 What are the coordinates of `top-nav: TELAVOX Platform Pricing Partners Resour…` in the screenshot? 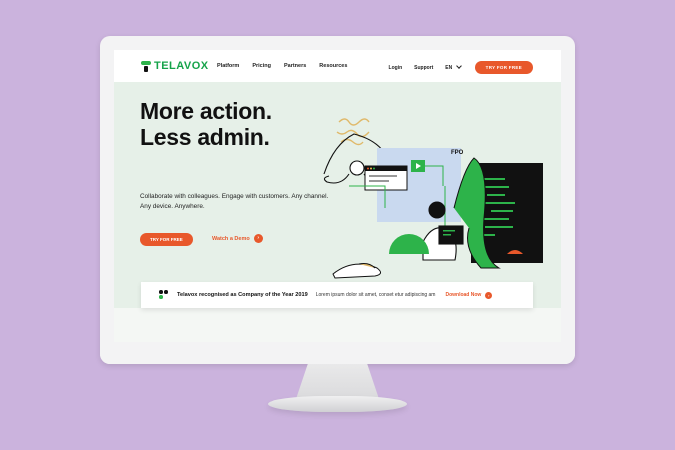 It's located at (337, 66).